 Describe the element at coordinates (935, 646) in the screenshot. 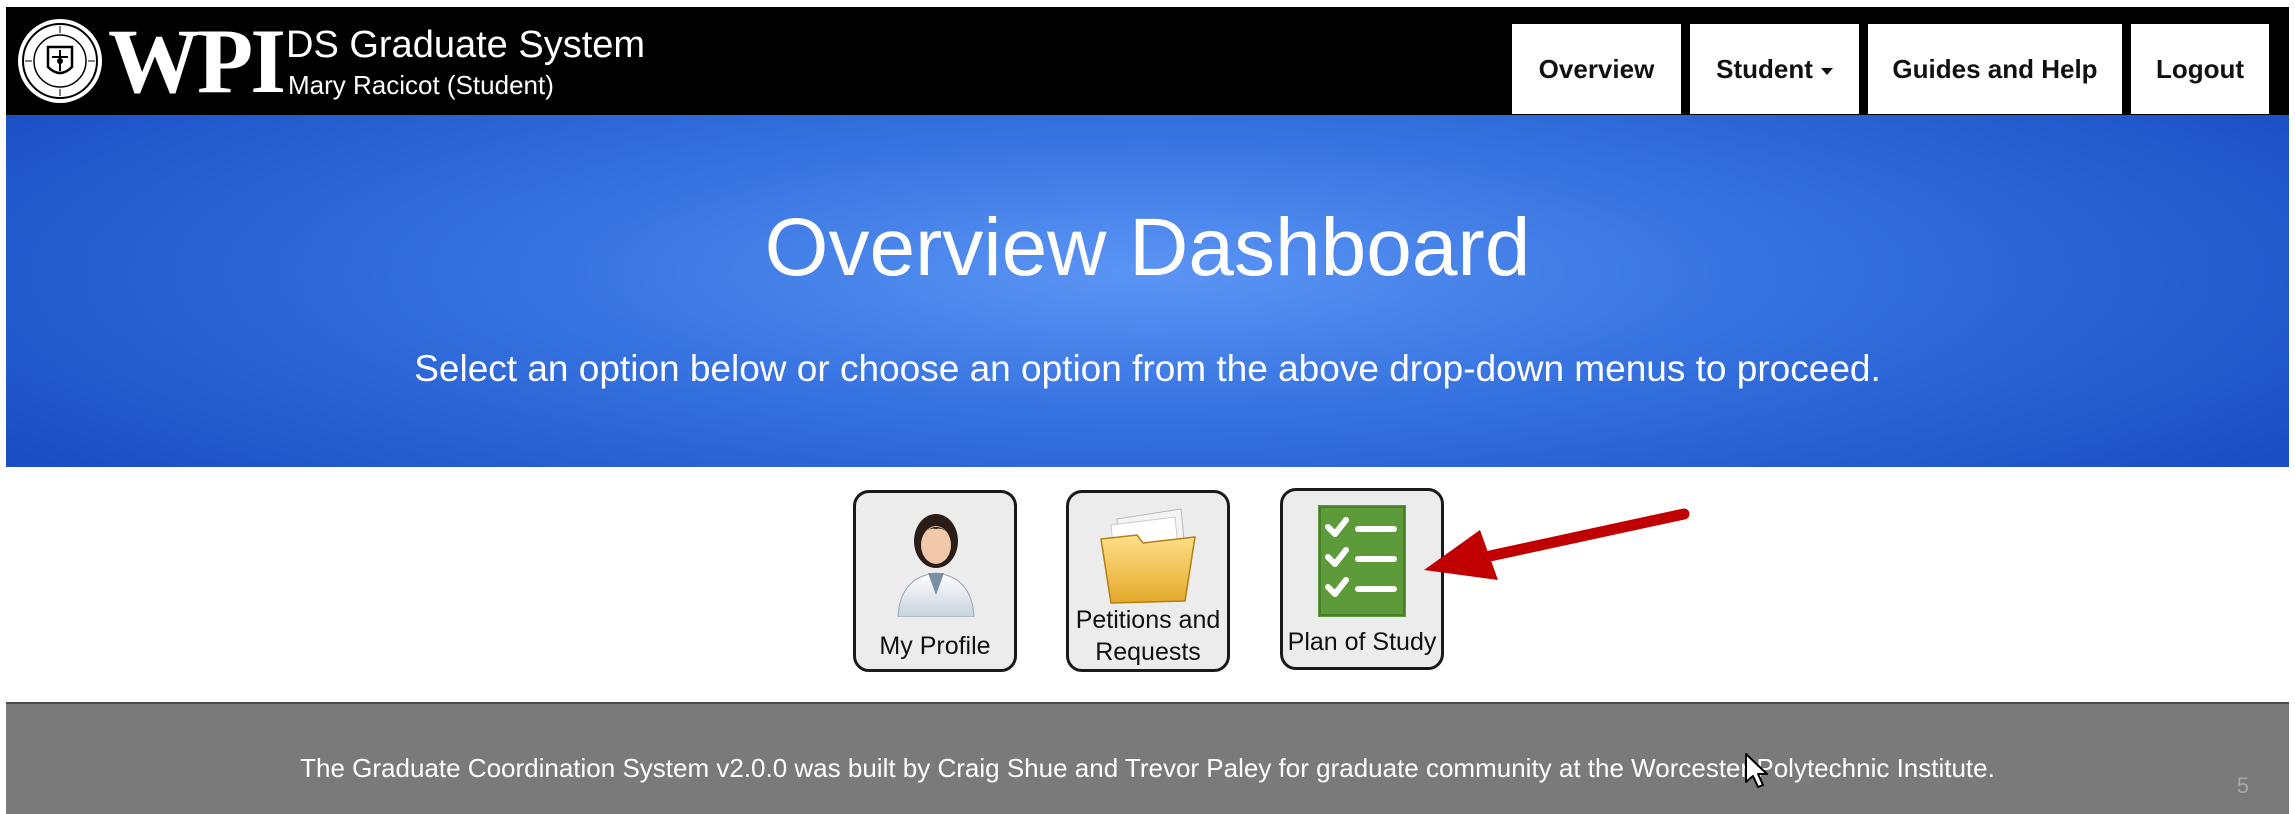

I see `my-profile-label: My Profile` at that location.